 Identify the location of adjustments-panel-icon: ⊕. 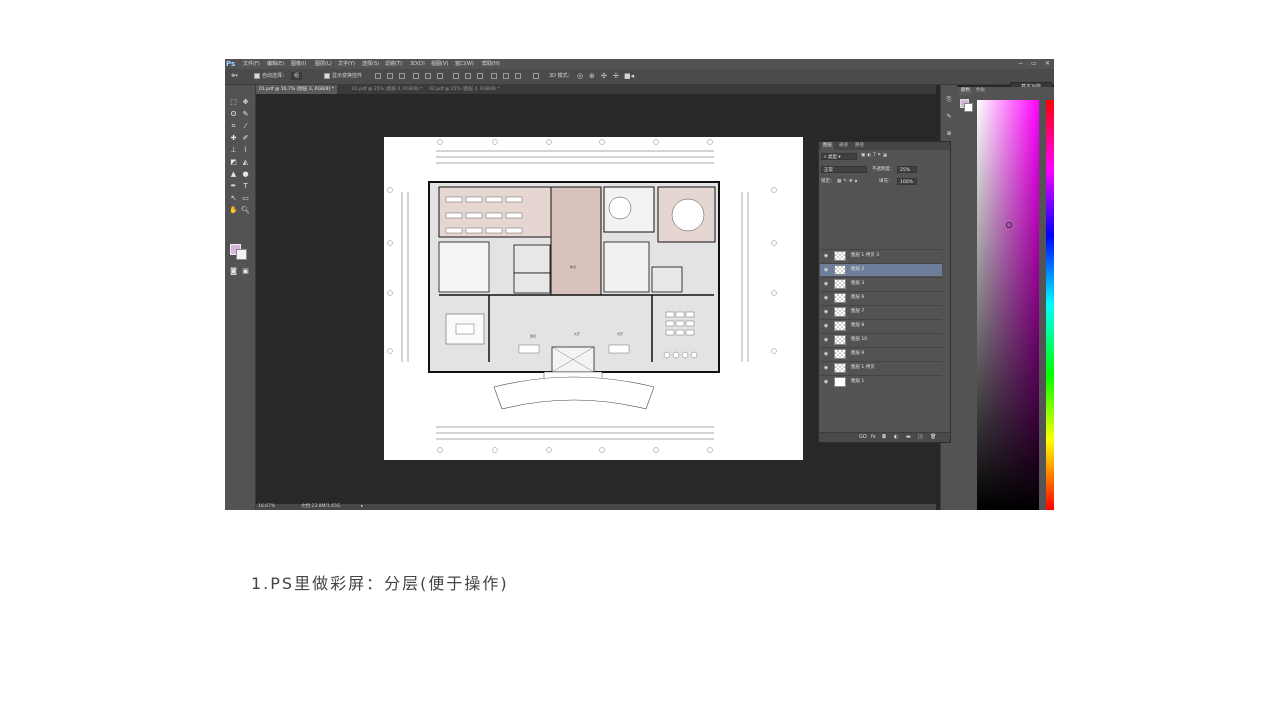
(949, 134).